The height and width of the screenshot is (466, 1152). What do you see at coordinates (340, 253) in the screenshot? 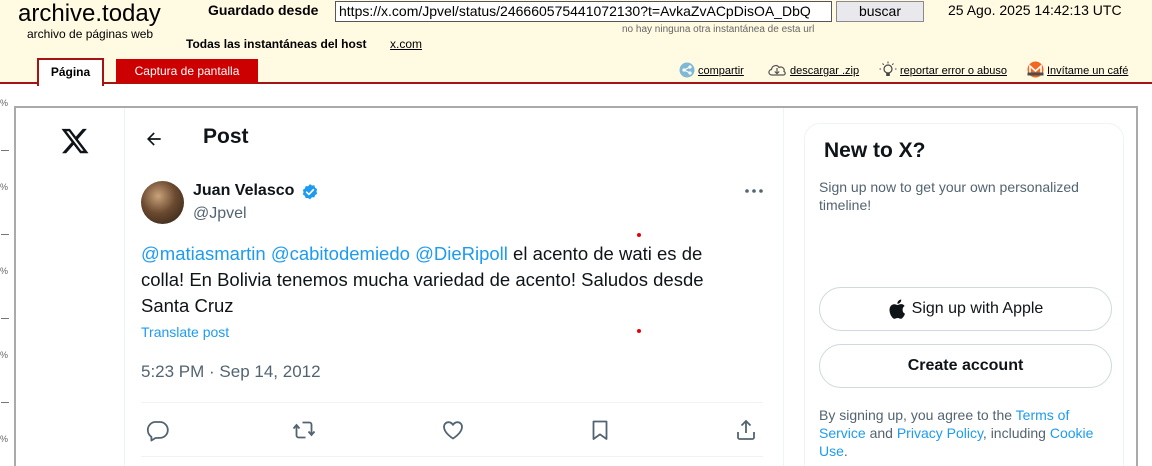
I see `mention-link: @cabitodemiedo` at bounding box center [340, 253].